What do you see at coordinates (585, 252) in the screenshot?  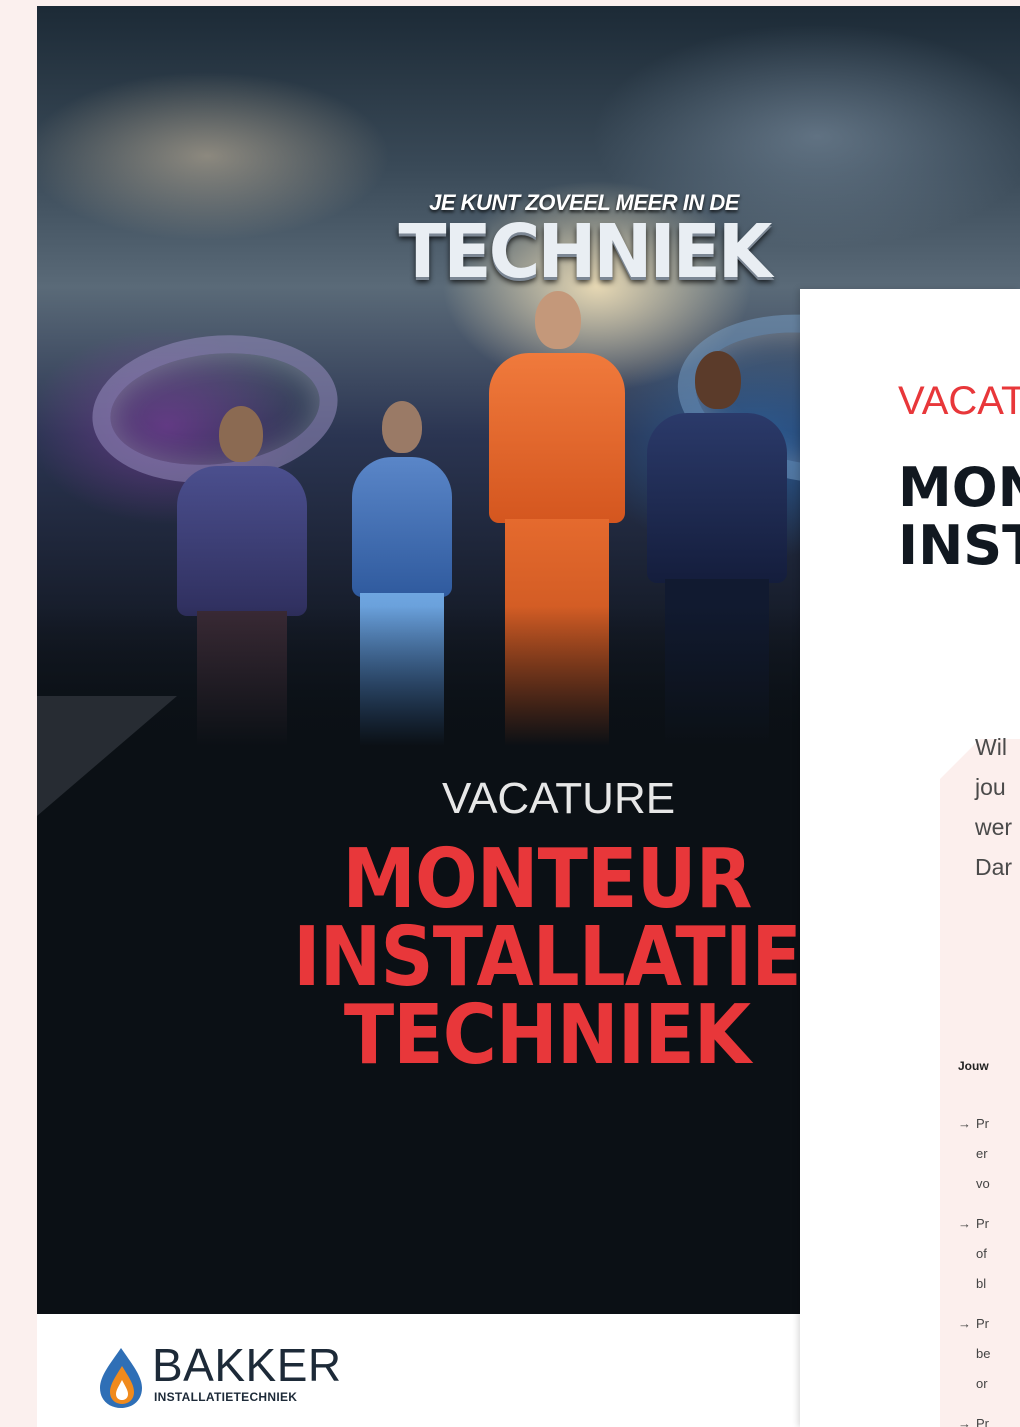 I see `slogan-line-2: TECHNIEK` at bounding box center [585, 252].